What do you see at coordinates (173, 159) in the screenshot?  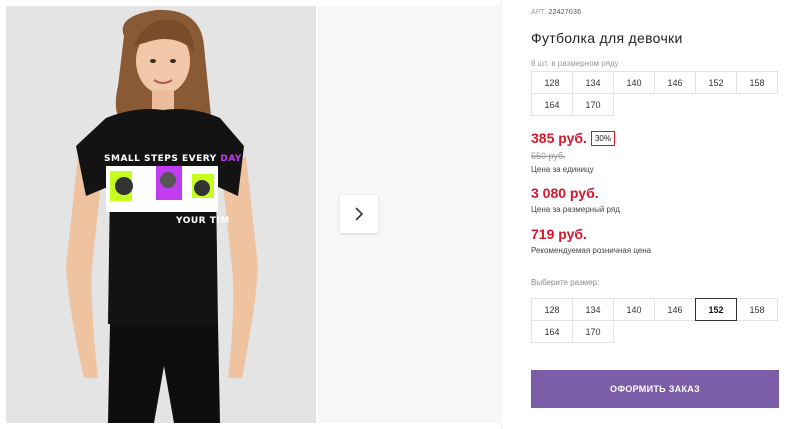 I see `tshirt-print-text-top: SMALL STEPS EVERY DAY` at bounding box center [173, 159].